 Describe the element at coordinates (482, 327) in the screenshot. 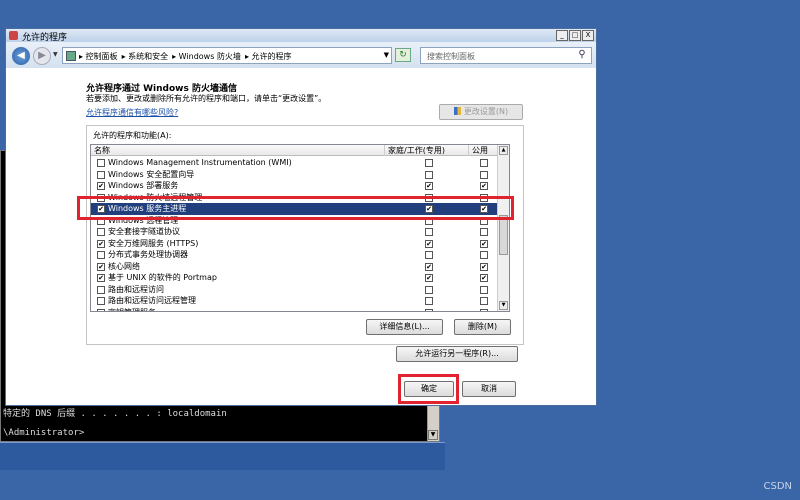

I see `delete-button: 删除(M)` at that location.